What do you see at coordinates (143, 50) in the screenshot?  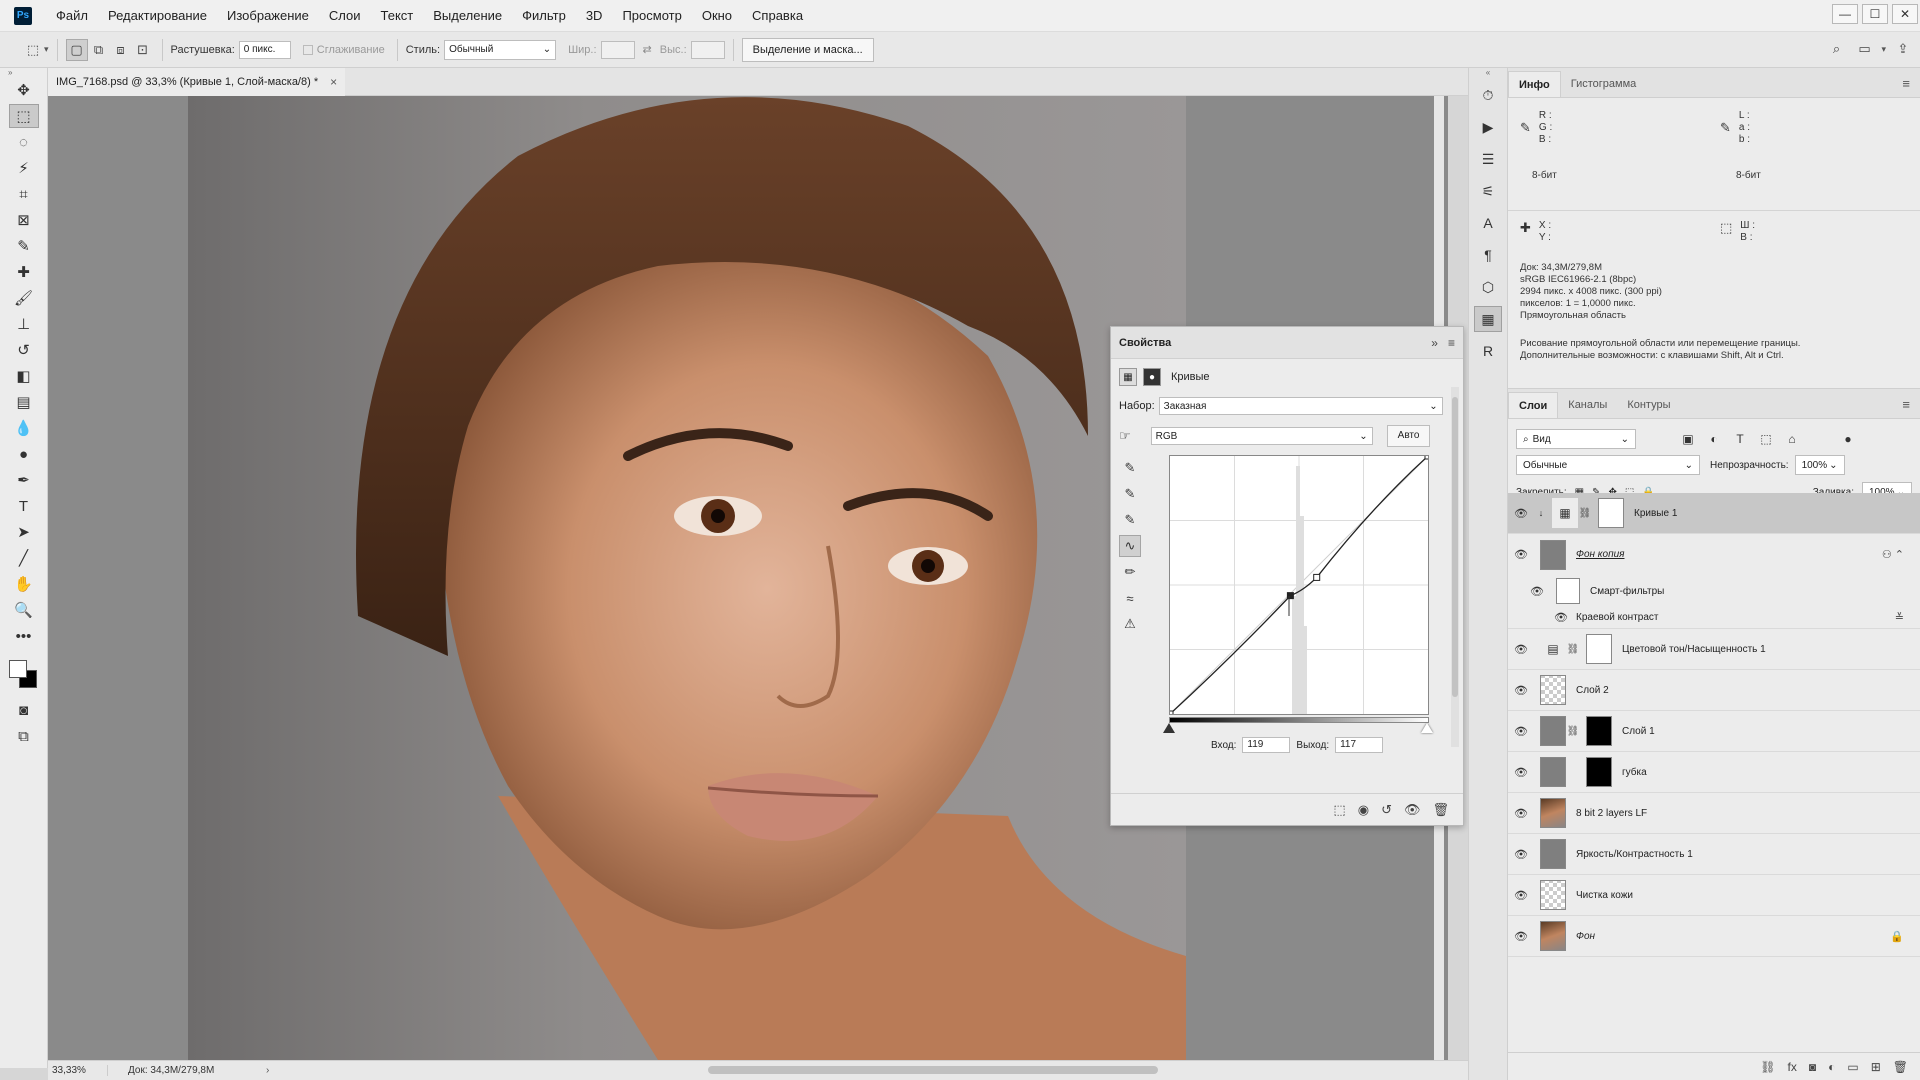 I see `intersect-selection-icon: ⊡` at bounding box center [143, 50].